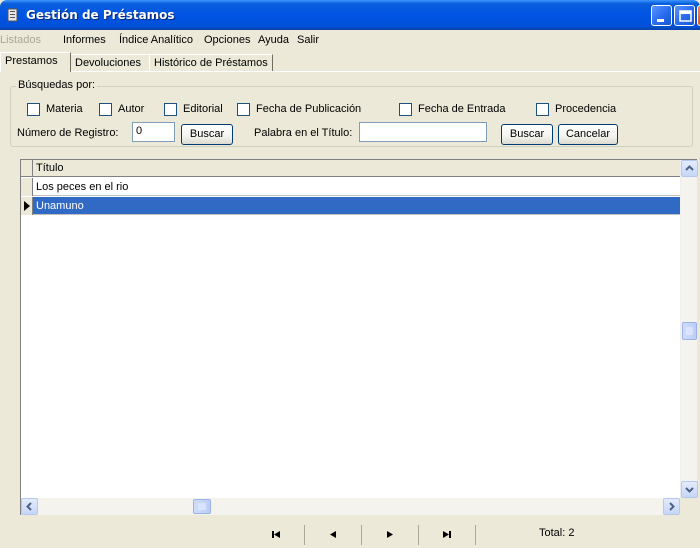 This screenshot has height=548, width=700. I want to click on prev-record-button, so click(333, 535).